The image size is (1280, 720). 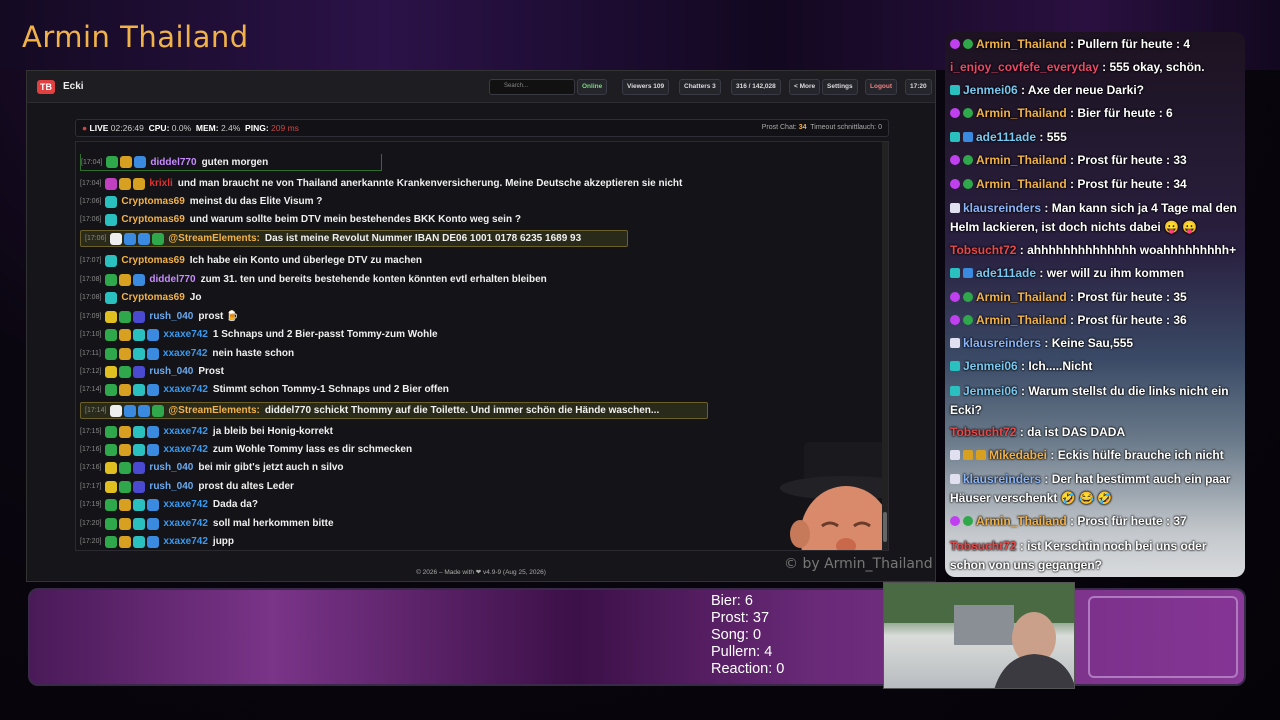 What do you see at coordinates (312, 449) in the screenshot?
I see `message-text: zum Wohle Tommy lass es dir schmecken` at bounding box center [312, 449].